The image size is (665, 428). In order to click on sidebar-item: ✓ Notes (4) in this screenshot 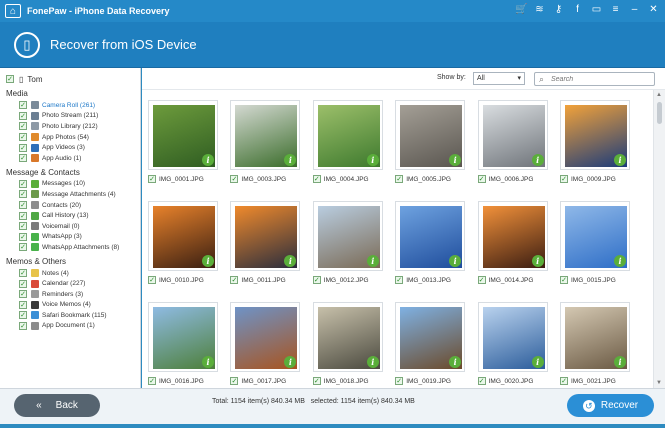, I will do `click(79, 273)`.